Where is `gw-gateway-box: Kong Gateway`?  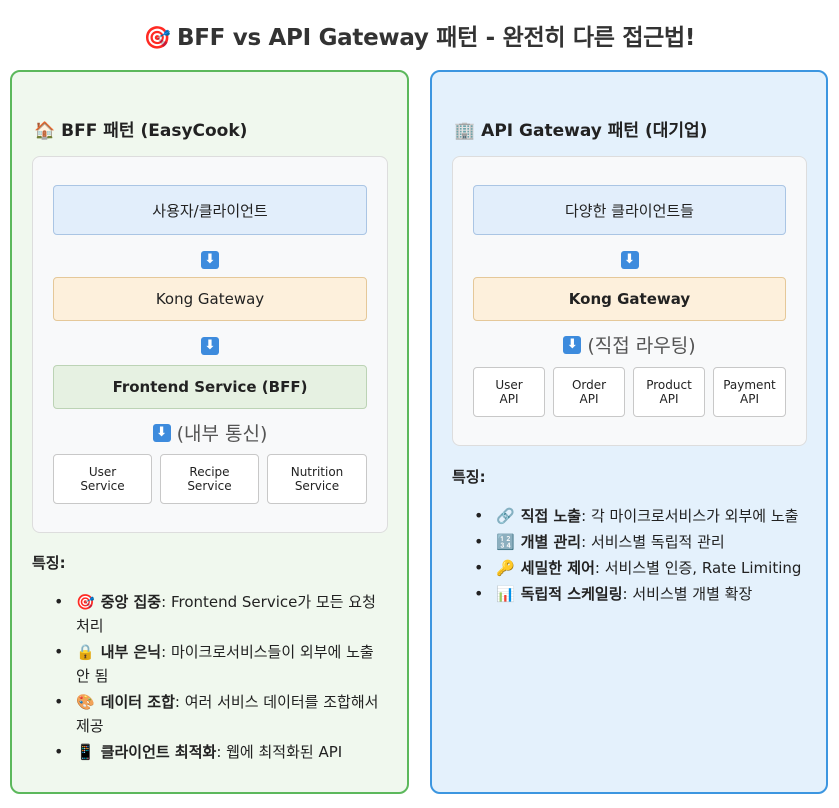
gw-gateway-box: Kong Gateway is located at coordinates (629, 299).